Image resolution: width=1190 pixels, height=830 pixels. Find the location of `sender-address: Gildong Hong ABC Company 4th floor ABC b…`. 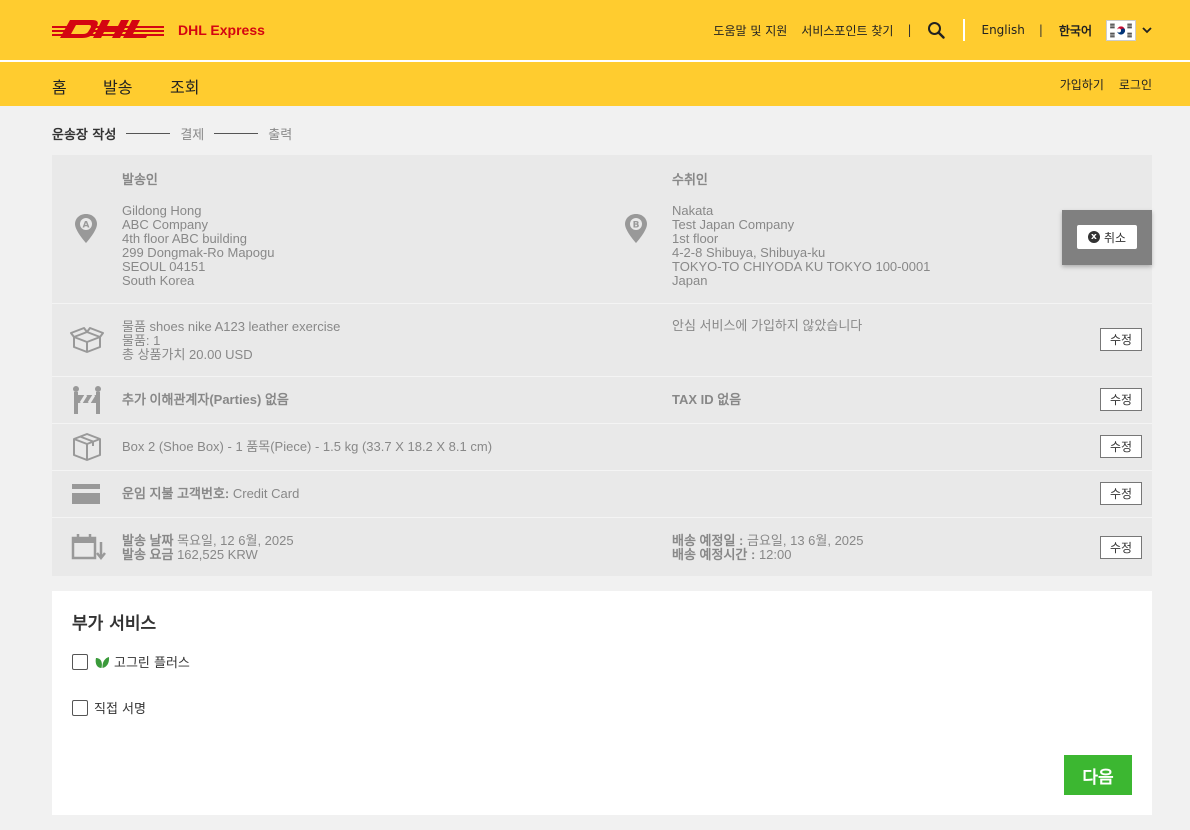

sender-address: Gildong Hong ABC Company 4th floor ABC b… is located at coordinates (198, 246).